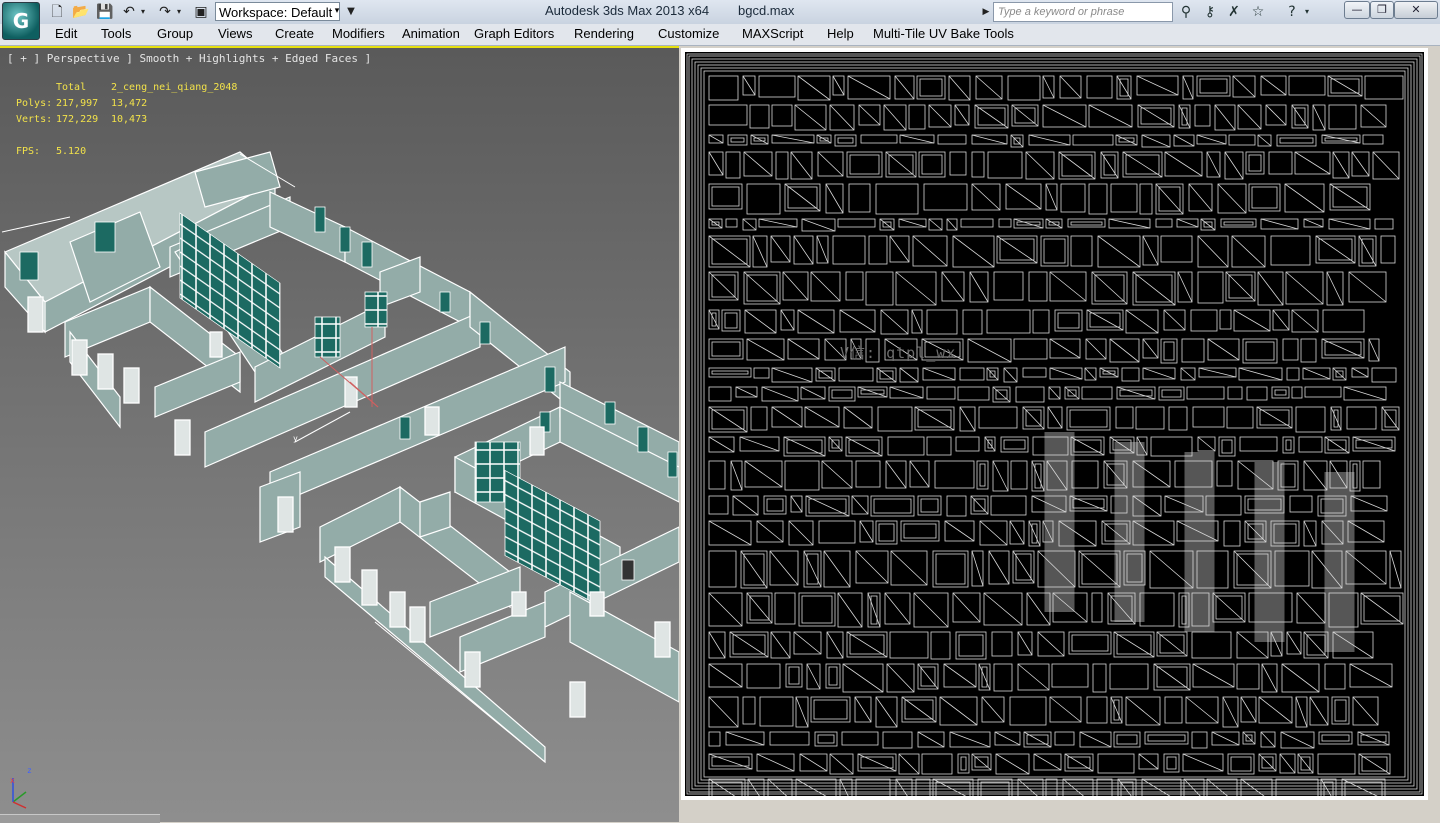 Image resolution: width=1440 pixels, height=823 pixels. What do you see at coordinates (71, 87) in the screenshot?
I see `stats-total-header: Total` at bounding box center [71, 87].